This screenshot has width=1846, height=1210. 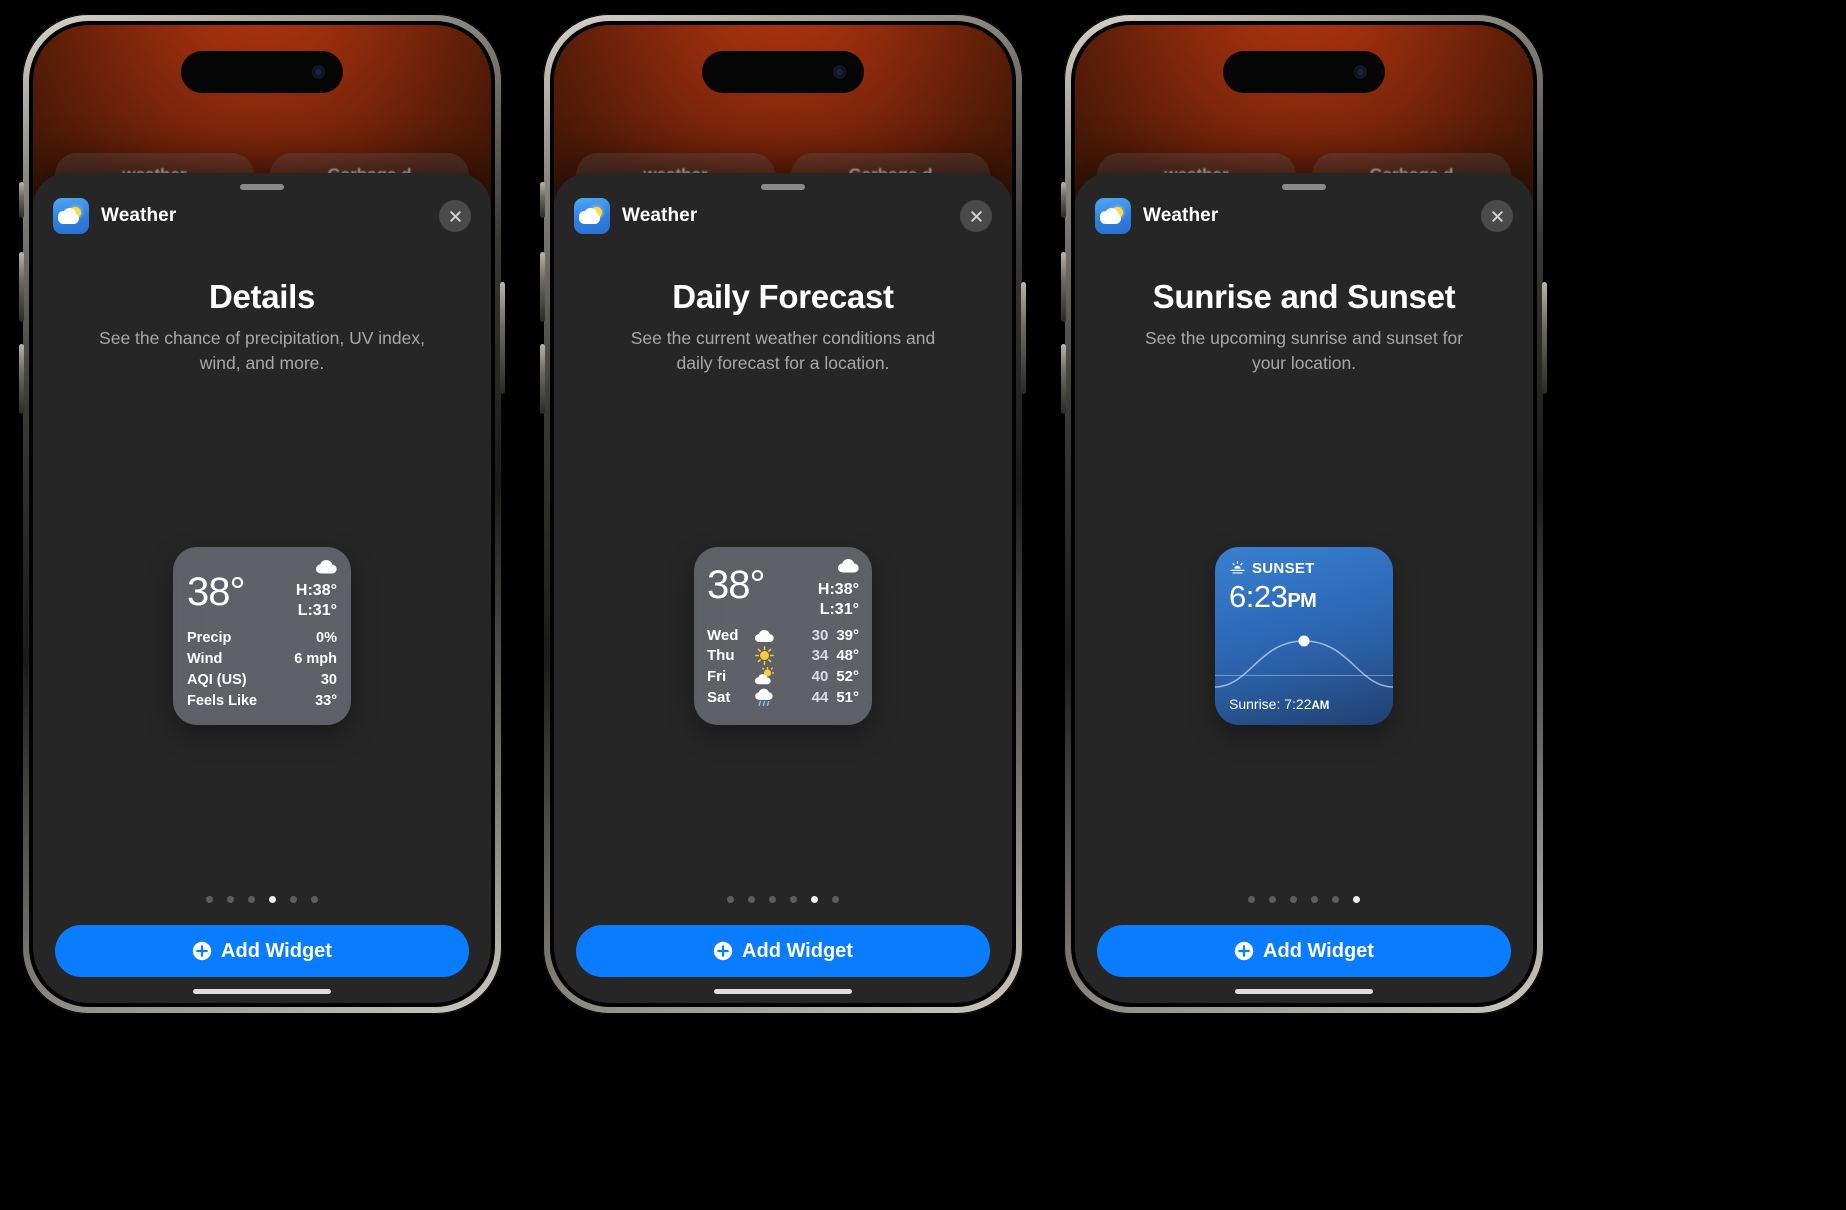 What do you see at coordinates (847, 677) in the screenshot?
I see `forecast-high: 52°` at bounding box center [847, 677].